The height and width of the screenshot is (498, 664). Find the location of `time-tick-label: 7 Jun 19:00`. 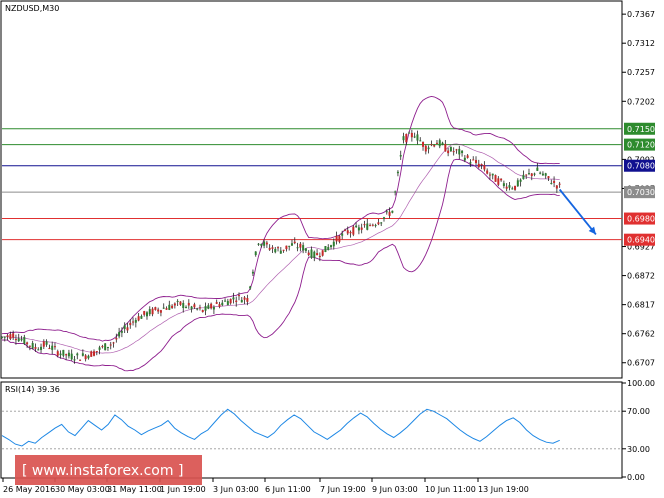

time-tick-label: 7 Jun 19:00 is located at coordinates (343, 489).